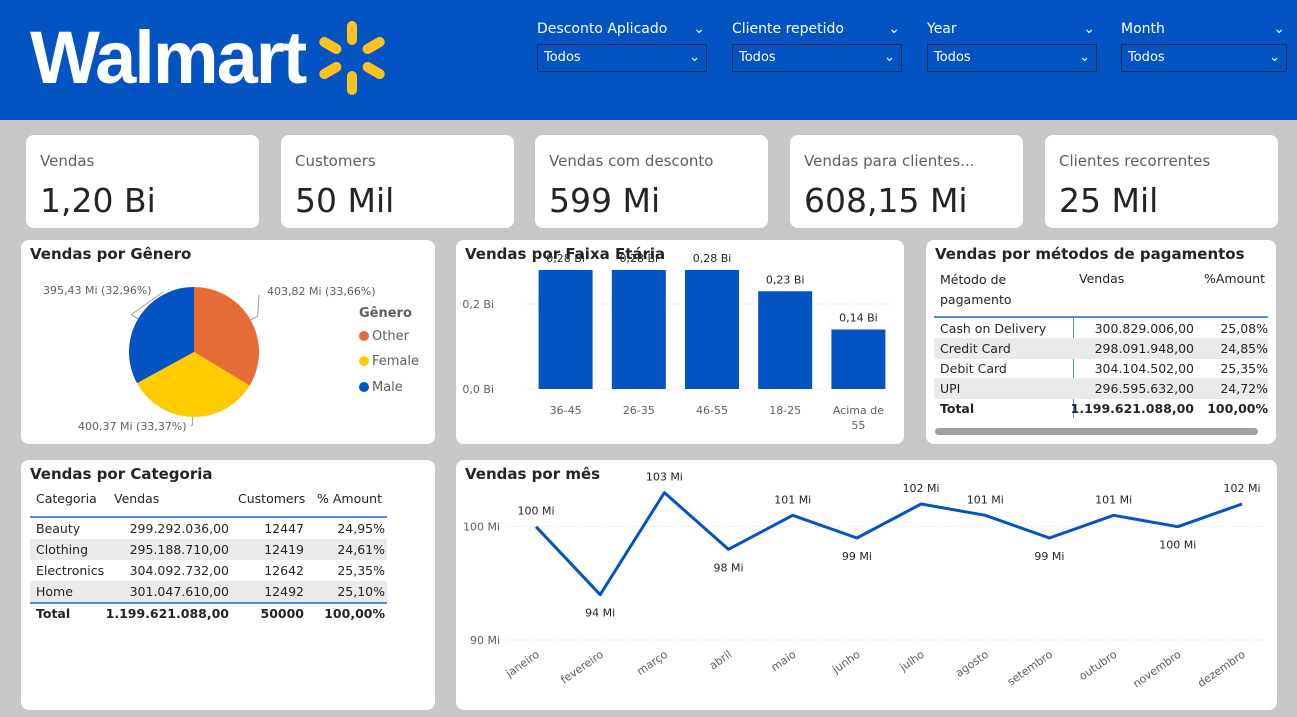 The image size is (1297, 717). Describe the element at coordinates (271, 498) in the screenshot. I see `column-header-customers: Customers` at that location.